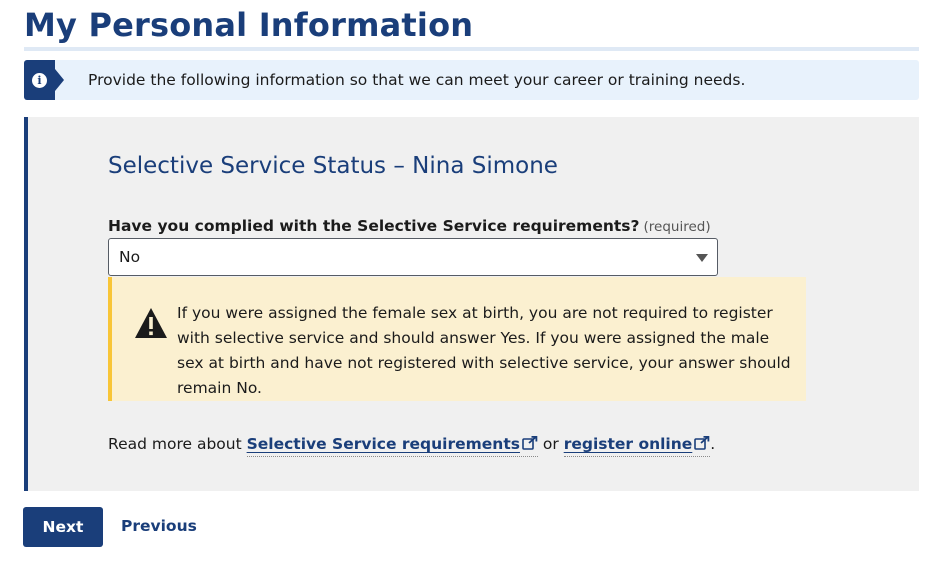 The width and height of the screenshot is (949, 561). I want to click on selective-service-select: No, so click(413, 257).